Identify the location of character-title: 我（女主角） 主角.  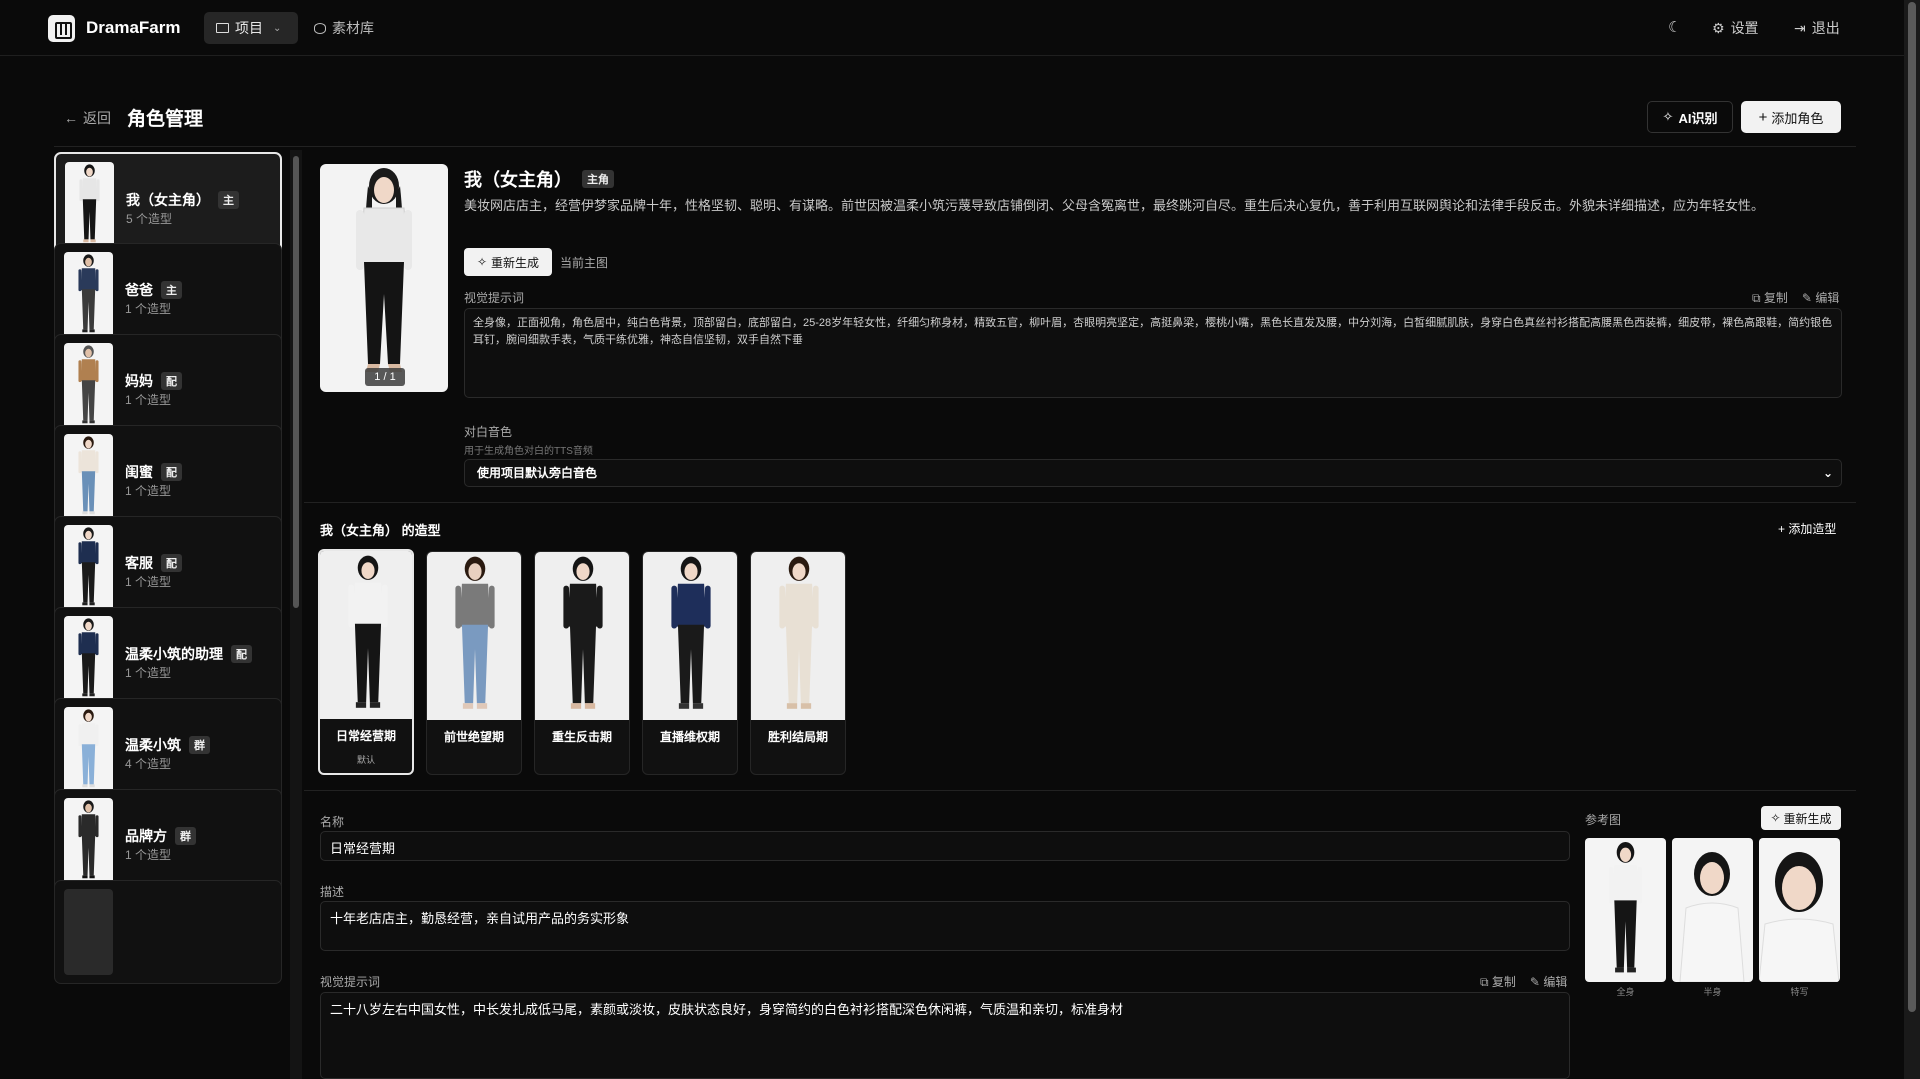
(539, 179).